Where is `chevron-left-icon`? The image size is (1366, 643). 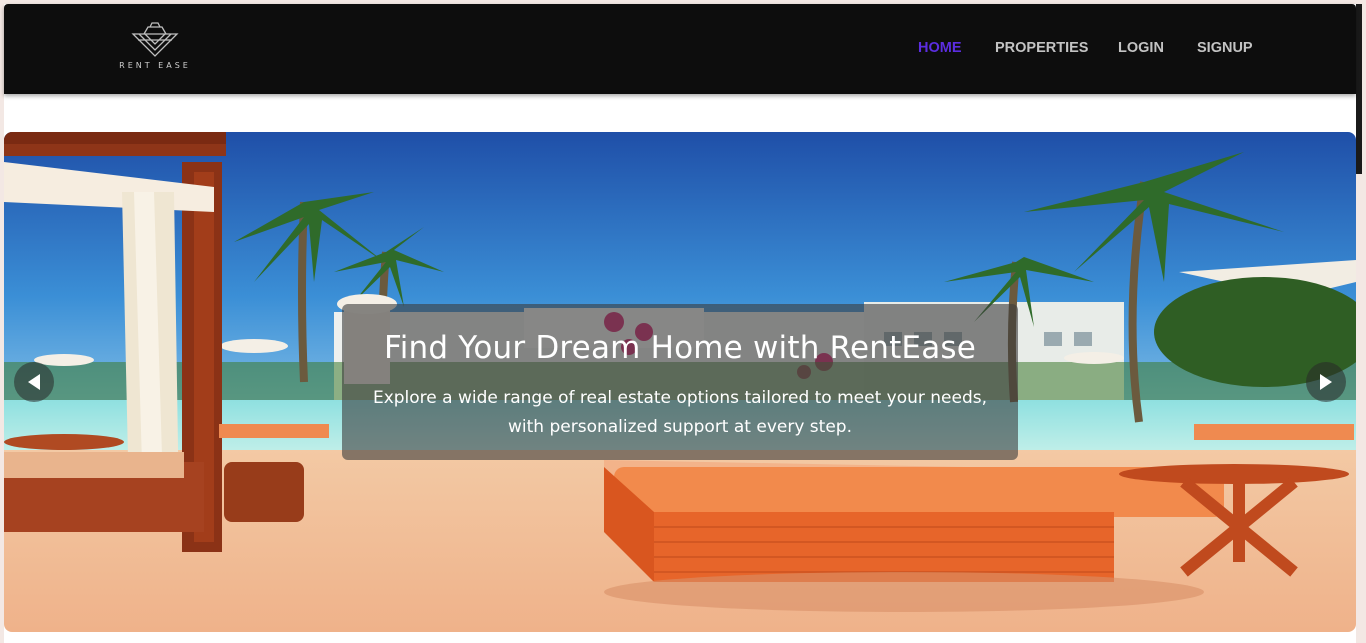 chevron-left-icon is located at coordinates (34, 382).